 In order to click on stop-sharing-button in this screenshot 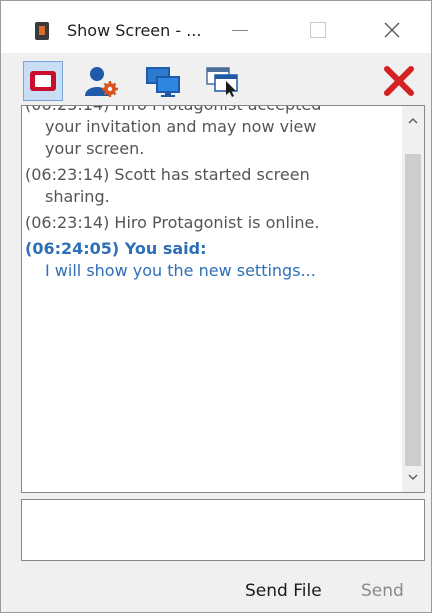, I will do `click(43, 81)`.